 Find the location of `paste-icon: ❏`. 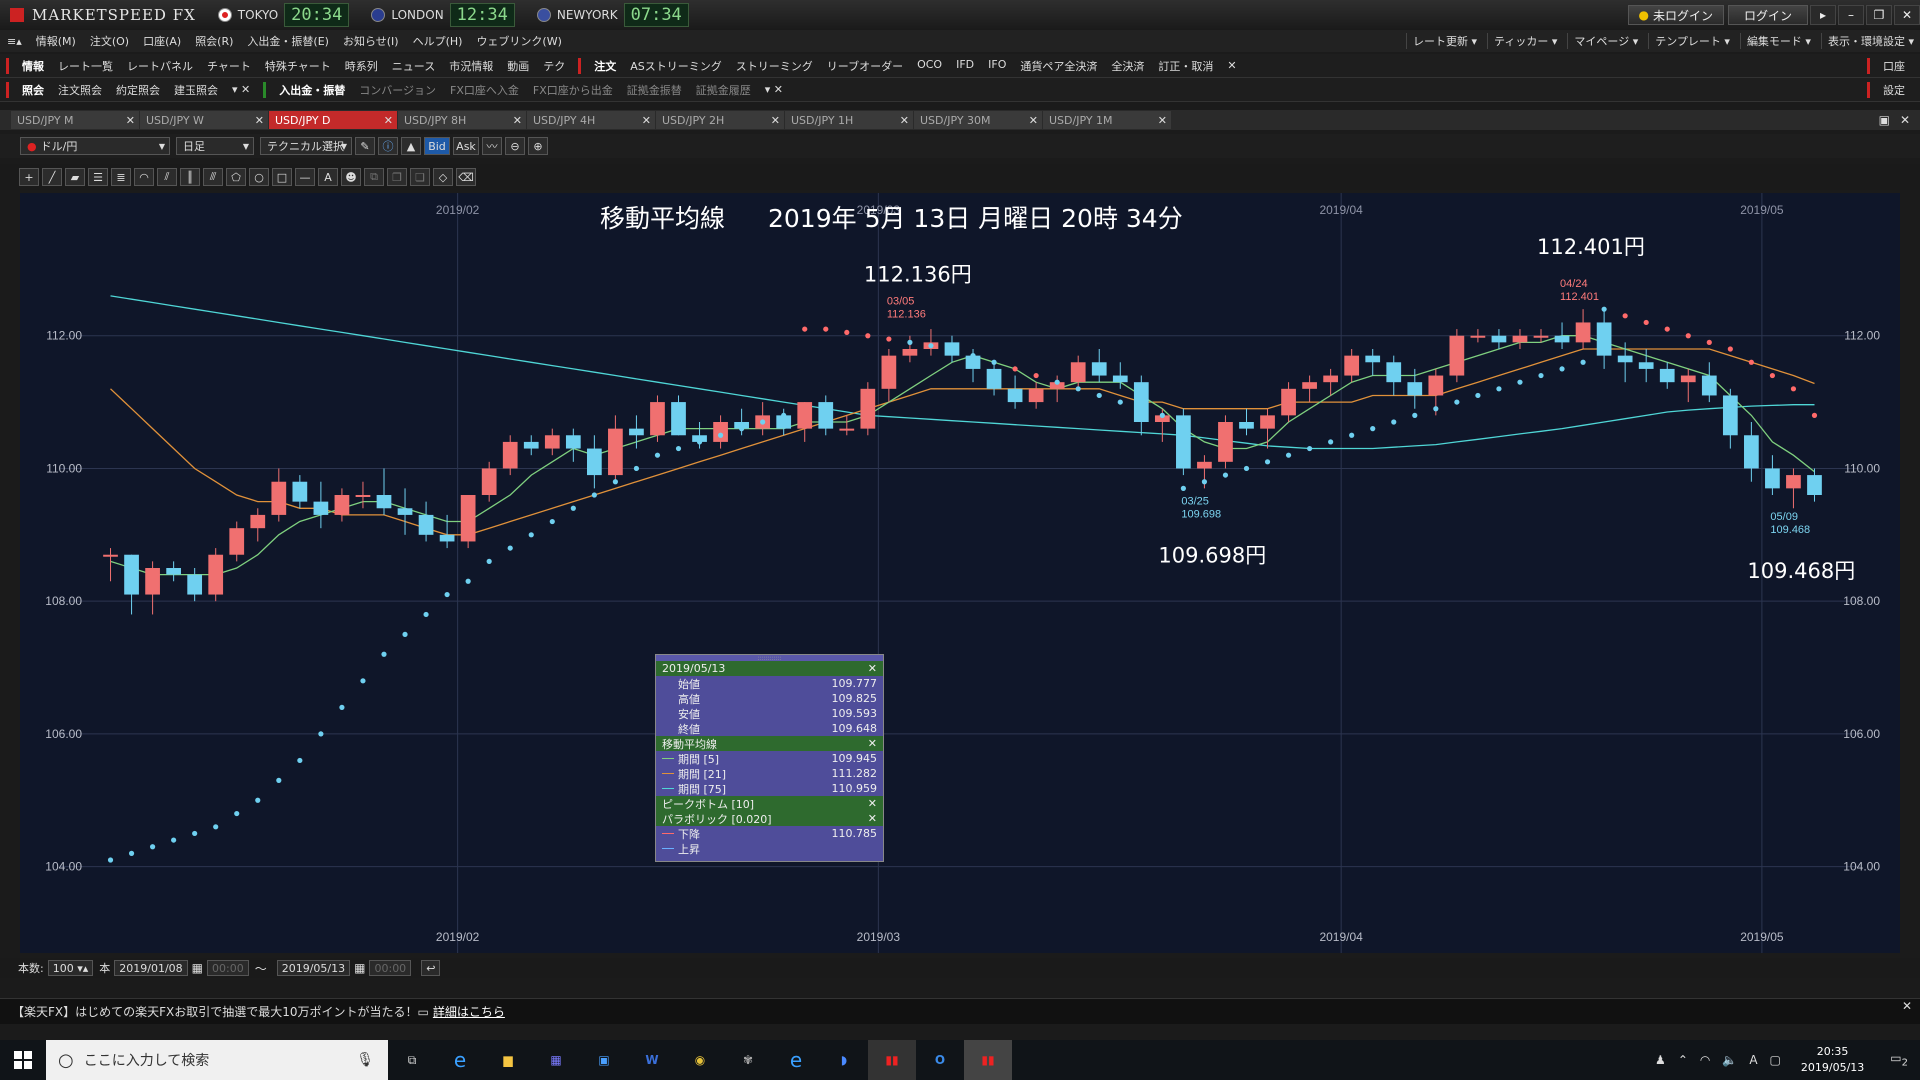

paste-icon: ❏ is located at coordinates (420, 177).